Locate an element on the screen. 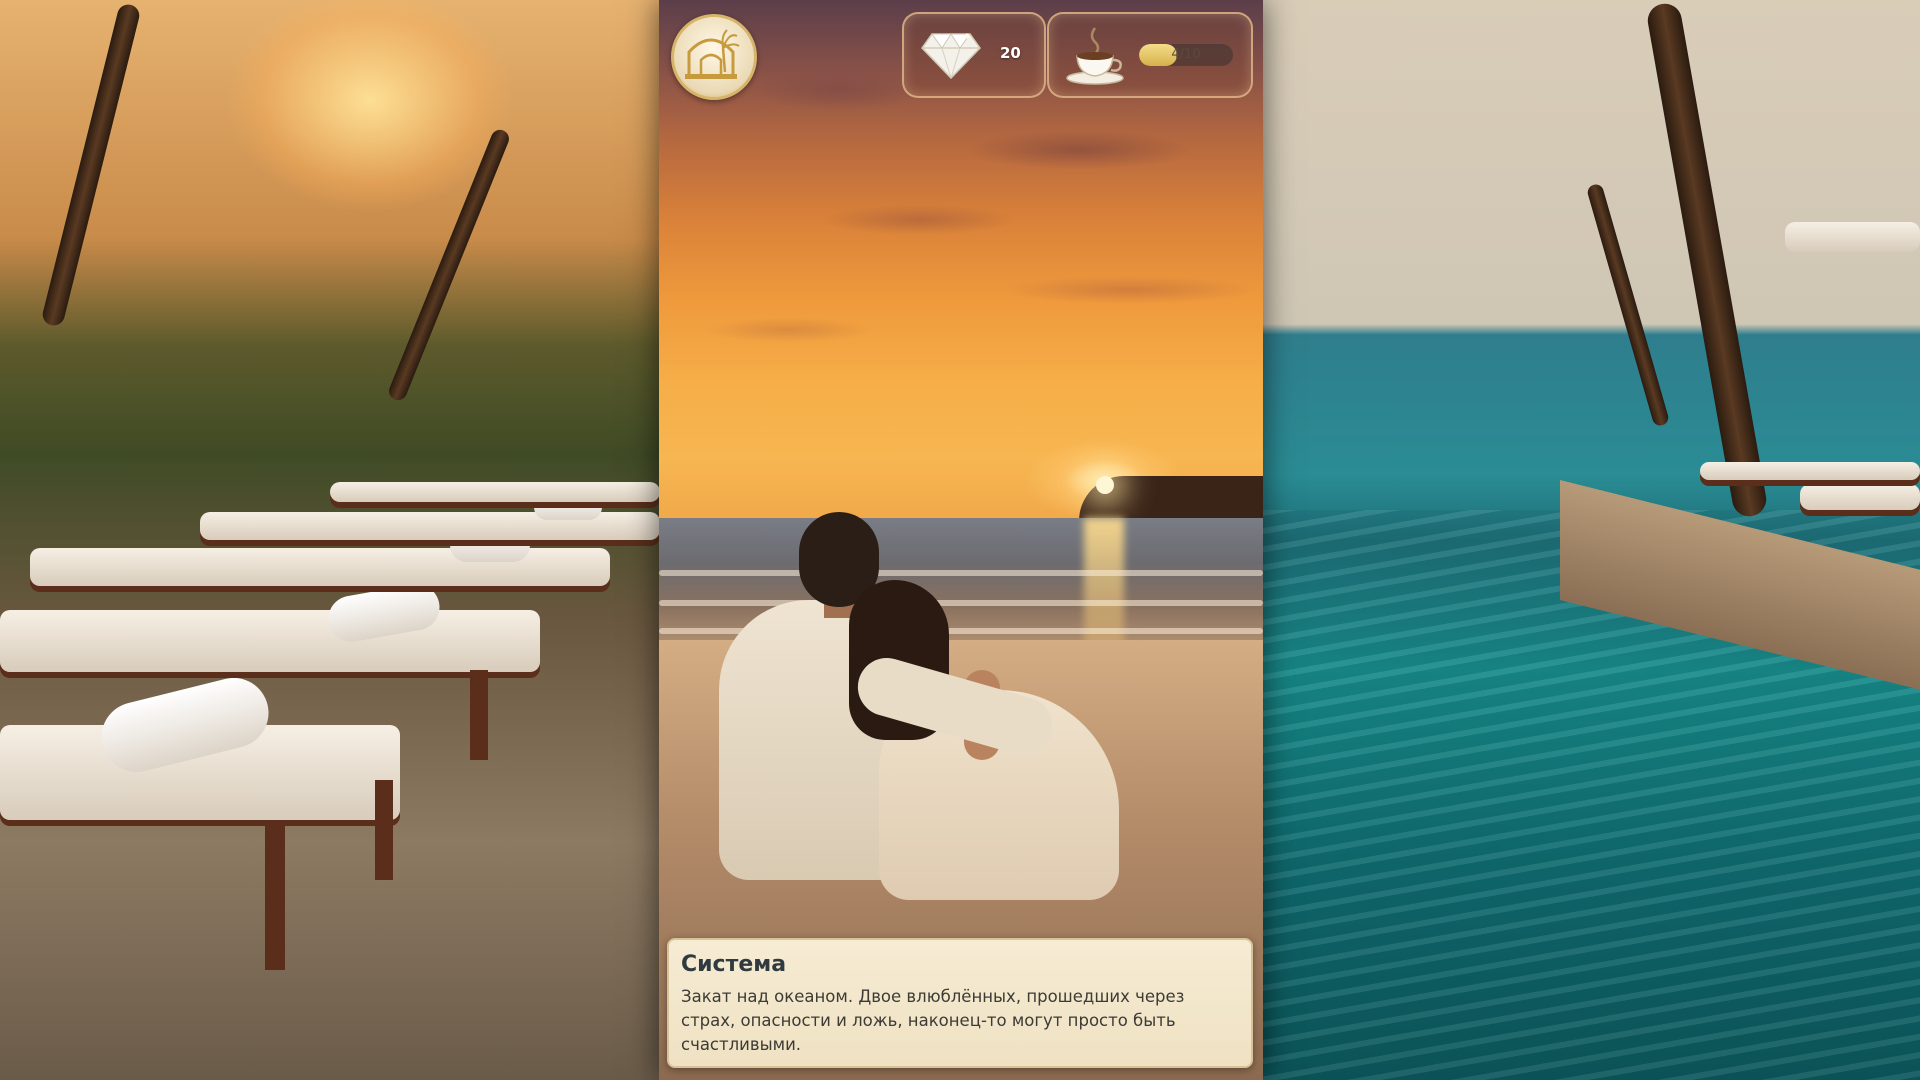 This screenshot has width=1920, height=1080. energy-progress-bar: 4/10 is located at coordinates (1186, 55).